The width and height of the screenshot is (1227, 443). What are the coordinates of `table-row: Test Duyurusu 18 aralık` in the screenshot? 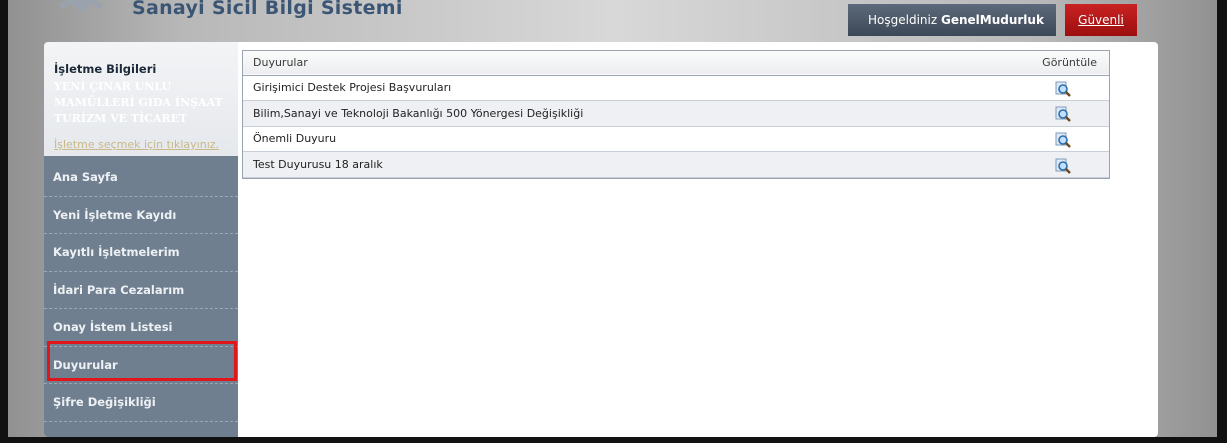 It's located at (676, 164).